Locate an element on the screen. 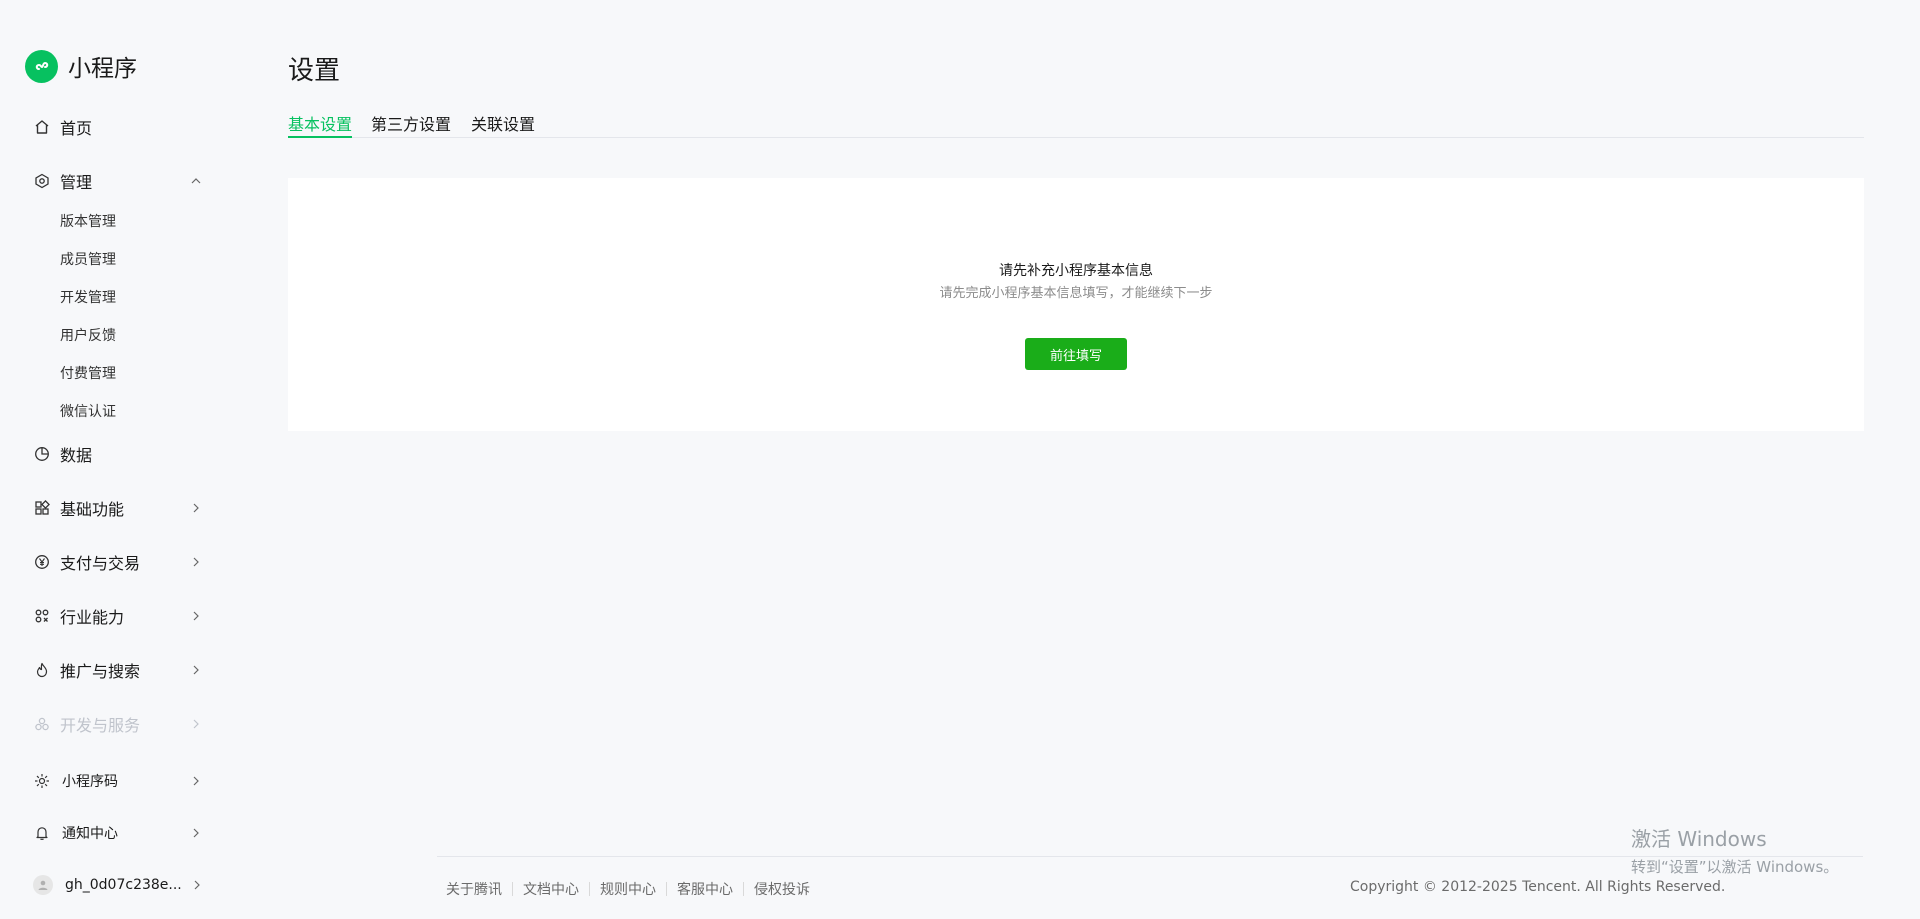  windows-activation-watermark: 激活 Windows 转到“设置”以激活 Windows。 is located at coordinates (1734, 850).